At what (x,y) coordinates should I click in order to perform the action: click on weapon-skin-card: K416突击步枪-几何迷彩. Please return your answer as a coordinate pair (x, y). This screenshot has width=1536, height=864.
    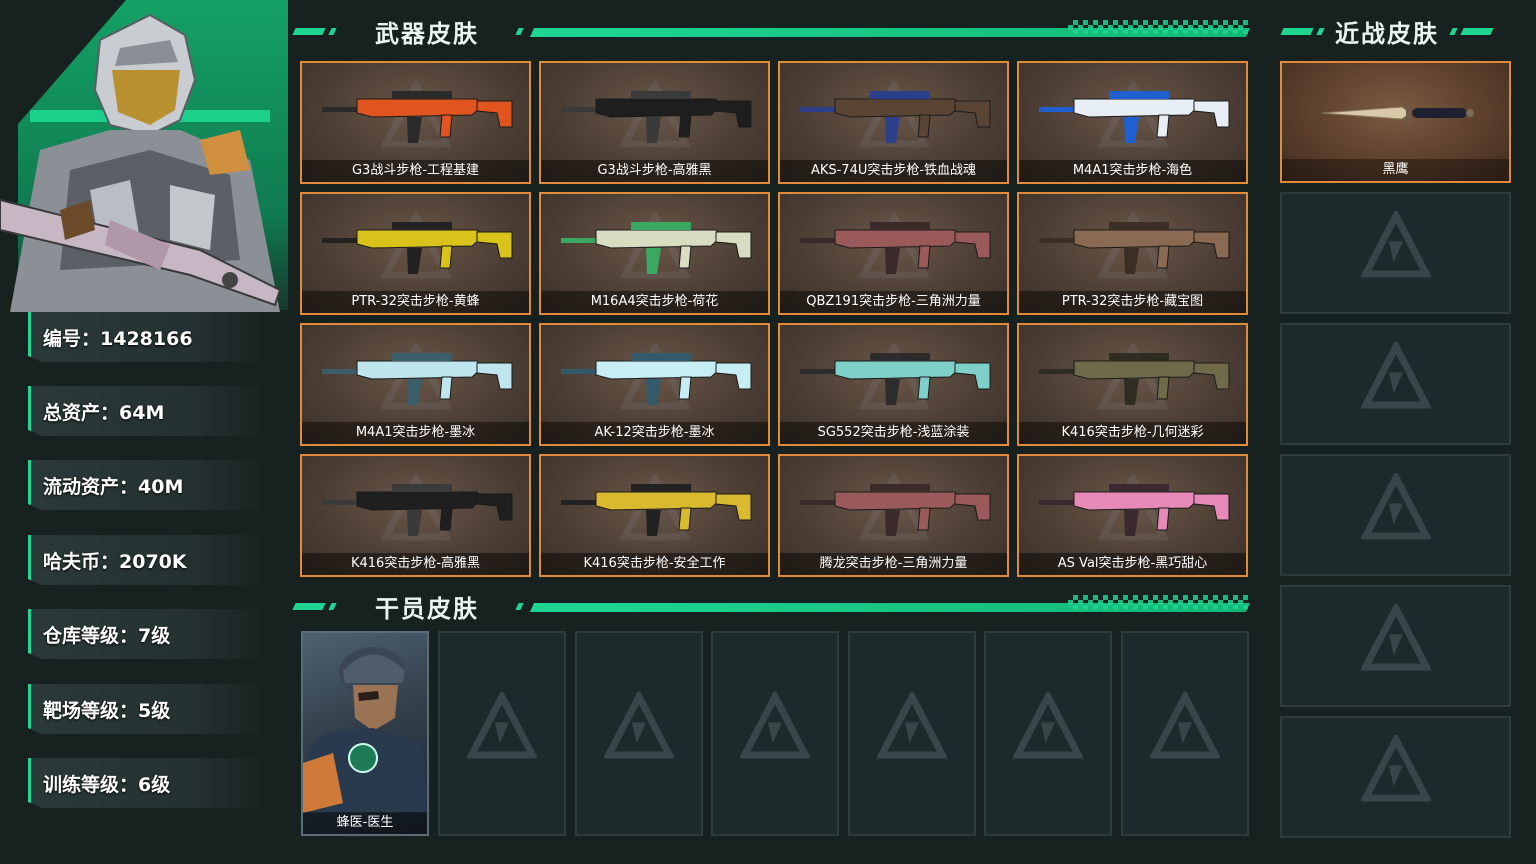
    Looking at the image, I should click on (1132, 384).